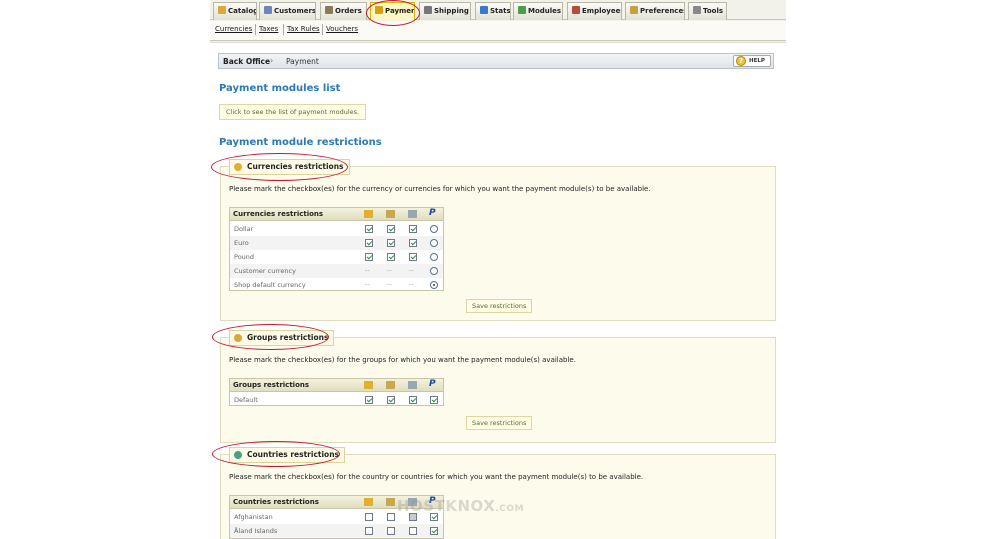 This screenshot has height=539, width=996. Describe the element at coordinates (392, 11) in the screenshot. I see `tab-payment: Payment` at that location.